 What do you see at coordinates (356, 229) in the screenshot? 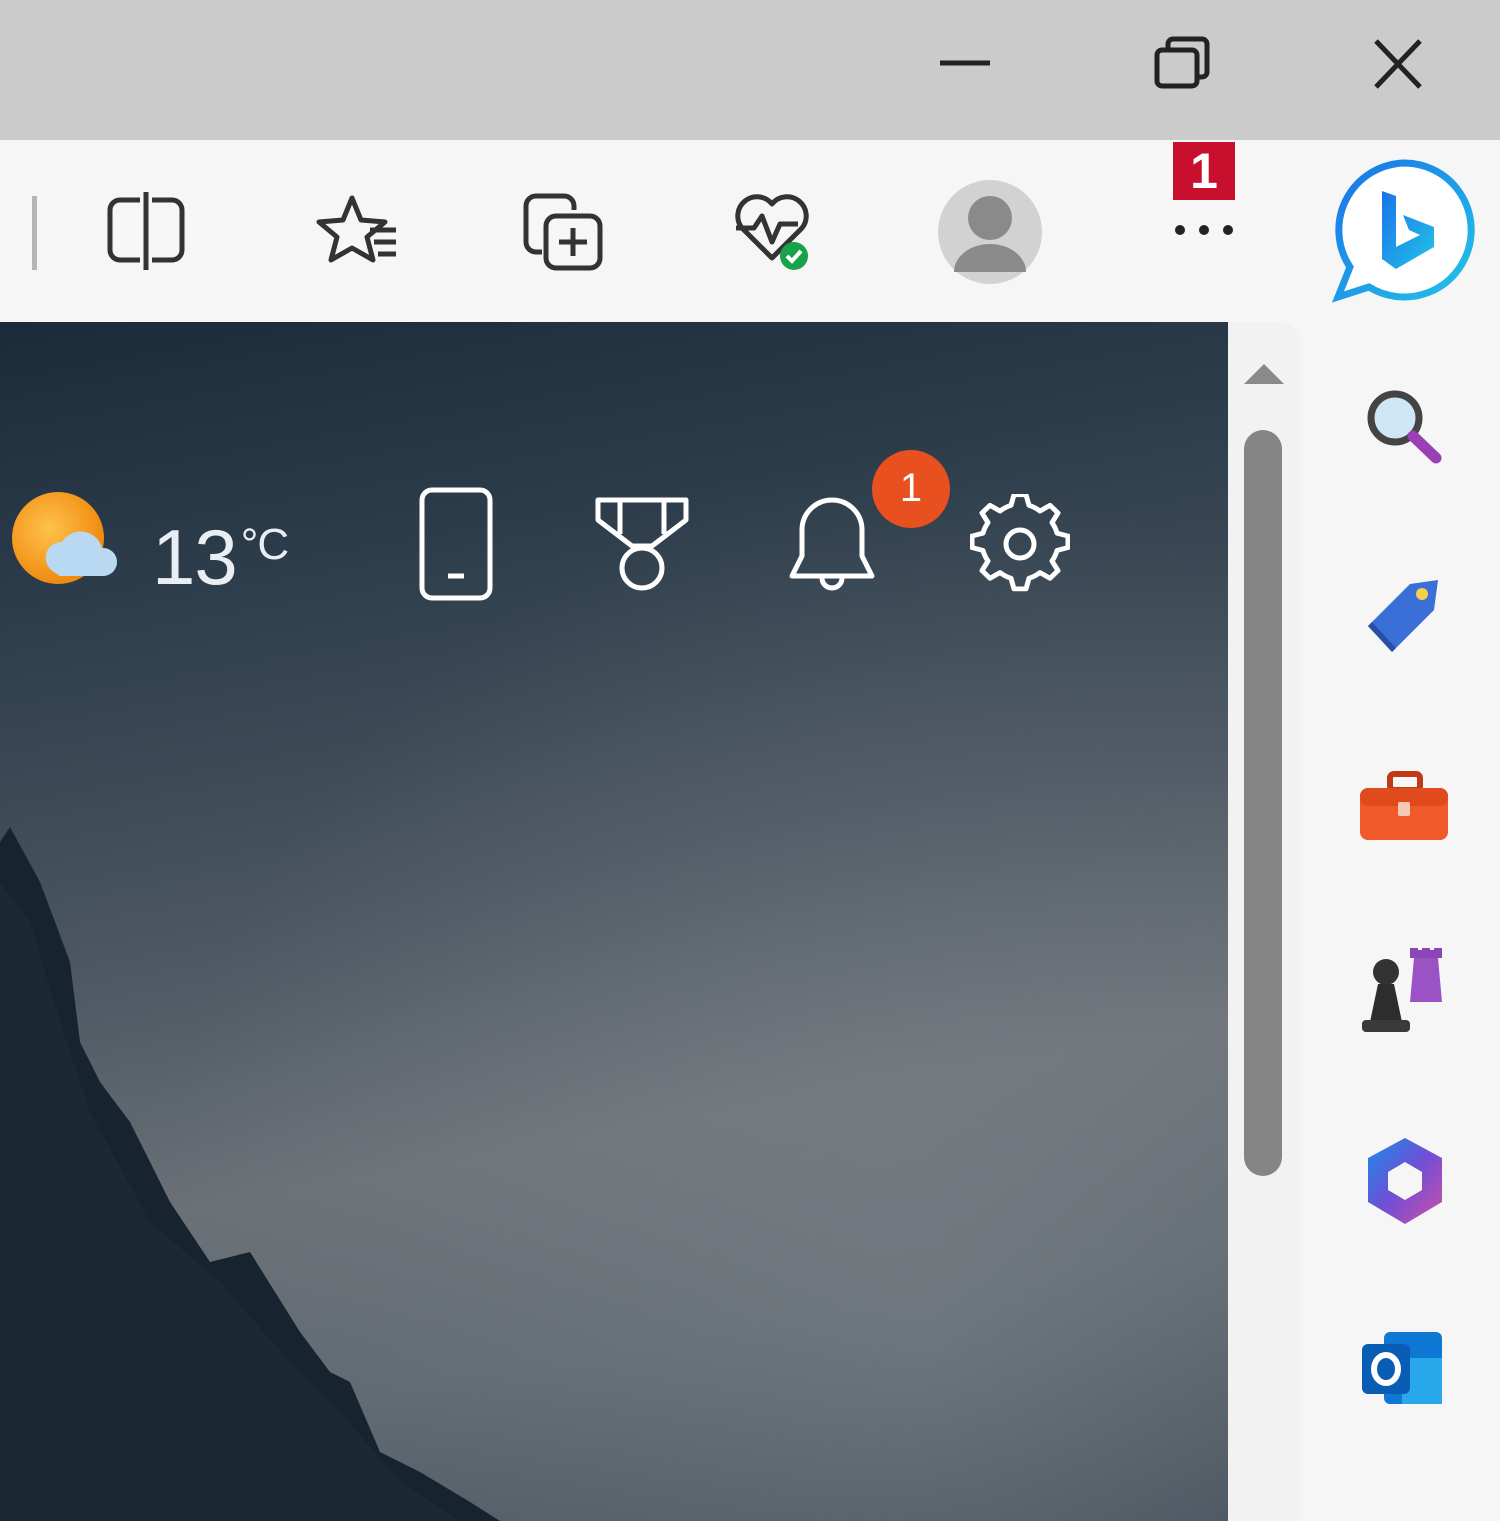
I see `favorites-icon` at bounding box center [356, 229].